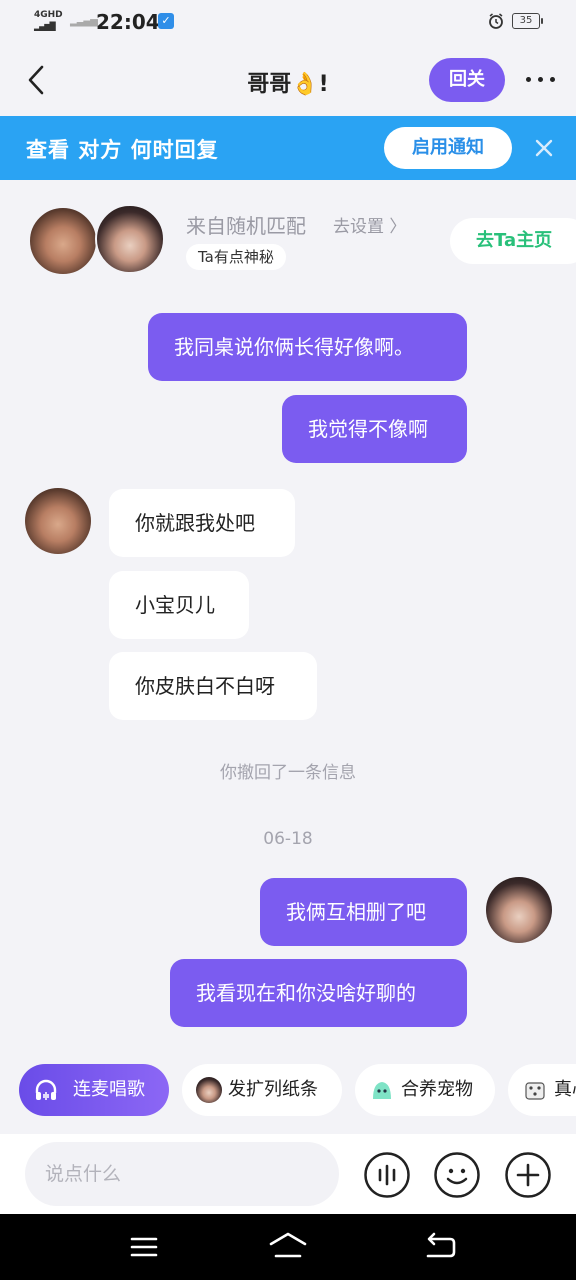 Image resolution: width=576 pixels, height=1280 pixels. What do you see at coordinates (288, 80) in the screenshot?
I see `chat-header: 哥哥👌! 回关` at bounding box center [288, 80].